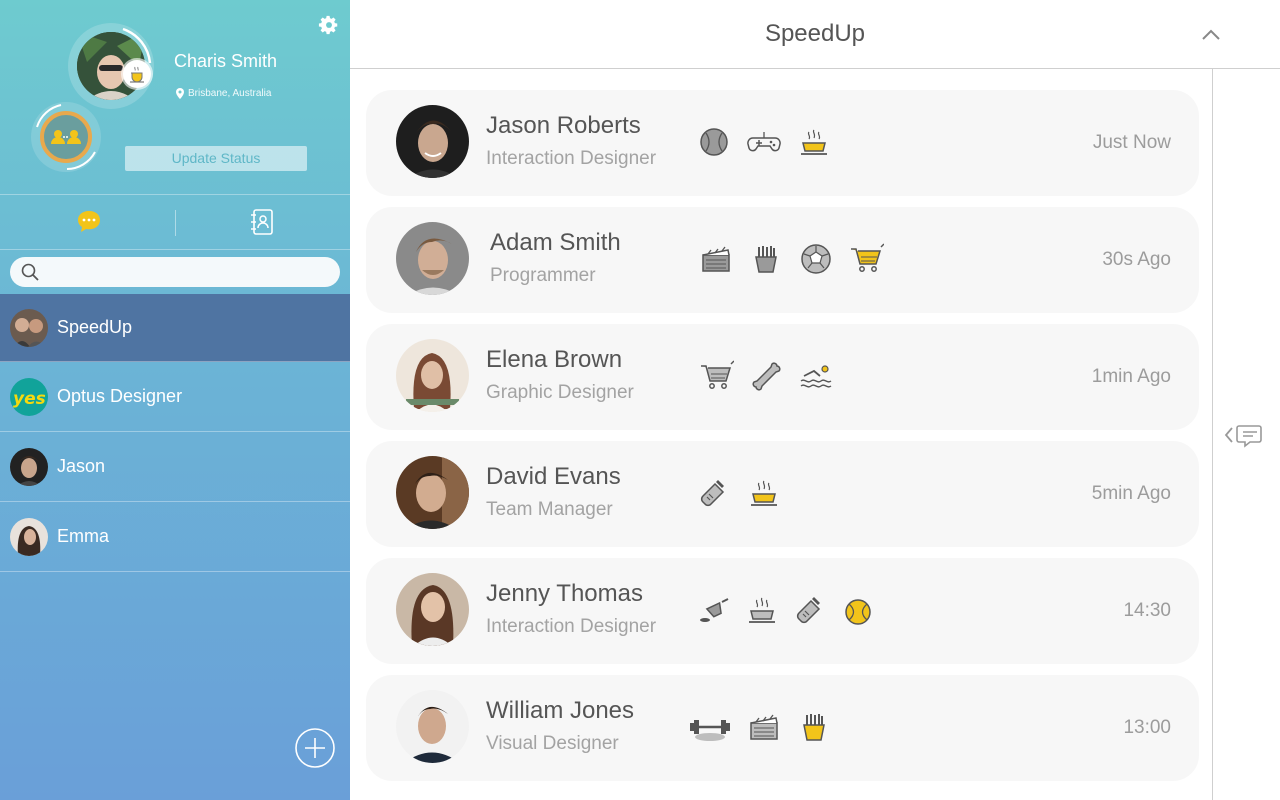 This screenshot has width=1280, height=800. What do you see at coordinates (216, 158) in the screenshot?
I see `update-status-button: Update Status` at bounding box center [216, 158].